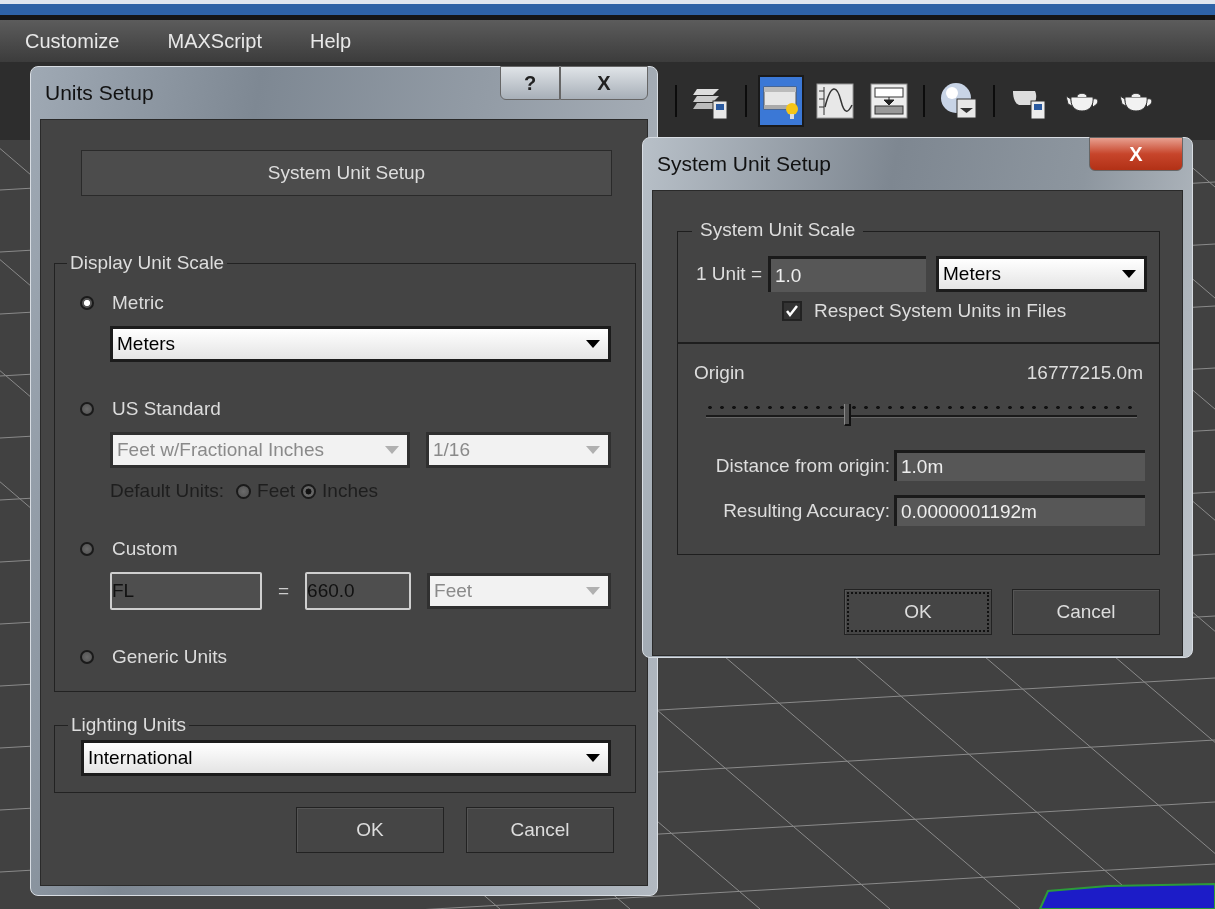 The height and width of the screenshot is (909, 1215). What do you see at coordinates (166, 409) in the screenshot?
I see `option-label: US Standard` at bounding box center [166, 409].